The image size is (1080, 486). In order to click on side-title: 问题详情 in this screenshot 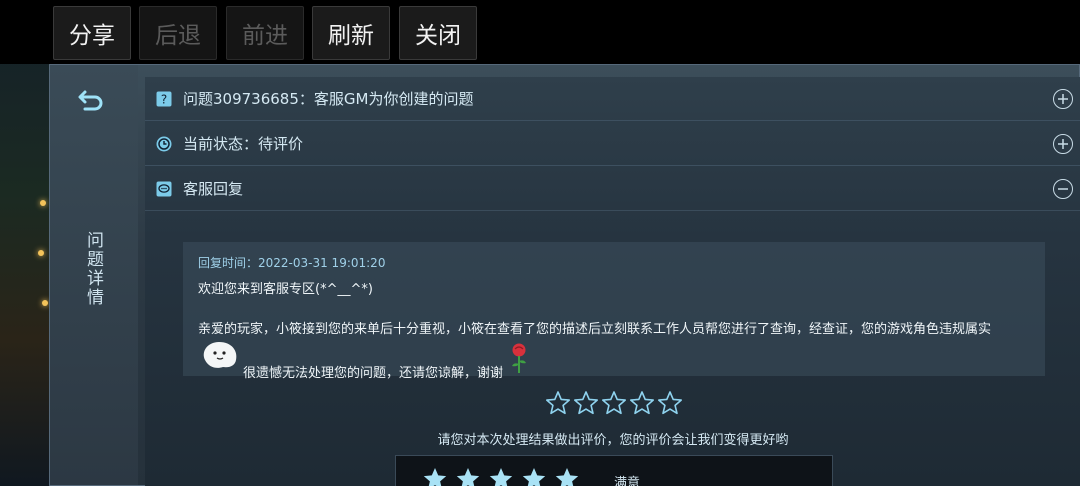, I will do `click(93, 269)`.